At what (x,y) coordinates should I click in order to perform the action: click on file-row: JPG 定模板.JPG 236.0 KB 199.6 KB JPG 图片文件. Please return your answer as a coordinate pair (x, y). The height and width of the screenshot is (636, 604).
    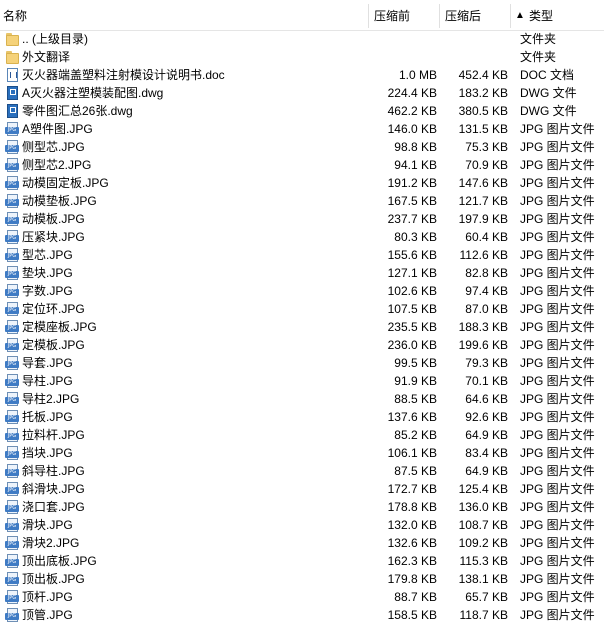
    Looking at the image, I should click on (302, 345).